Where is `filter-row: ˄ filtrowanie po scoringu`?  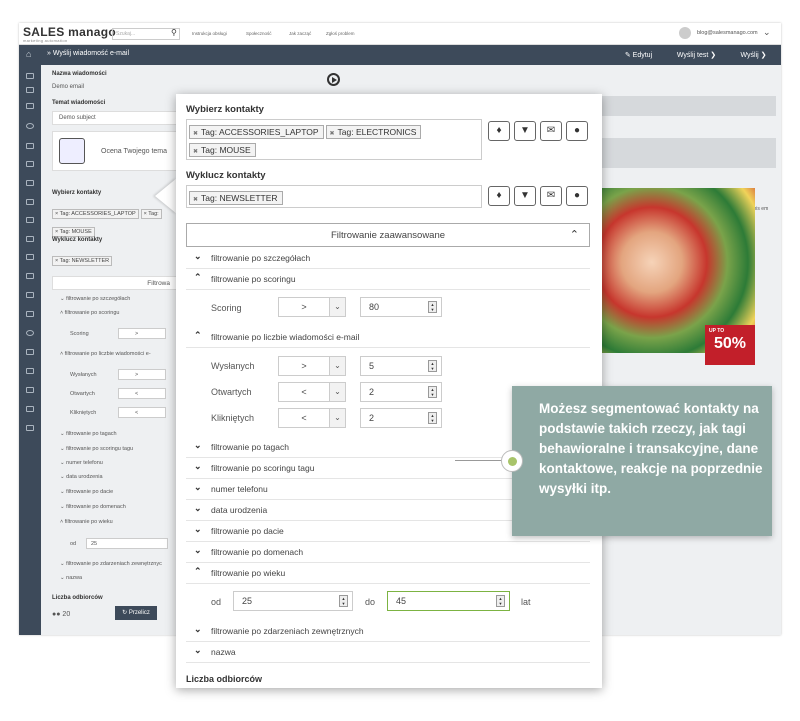 filter-row: ˄ filtrowanie po scoringu is located at coordinates (89, 313).